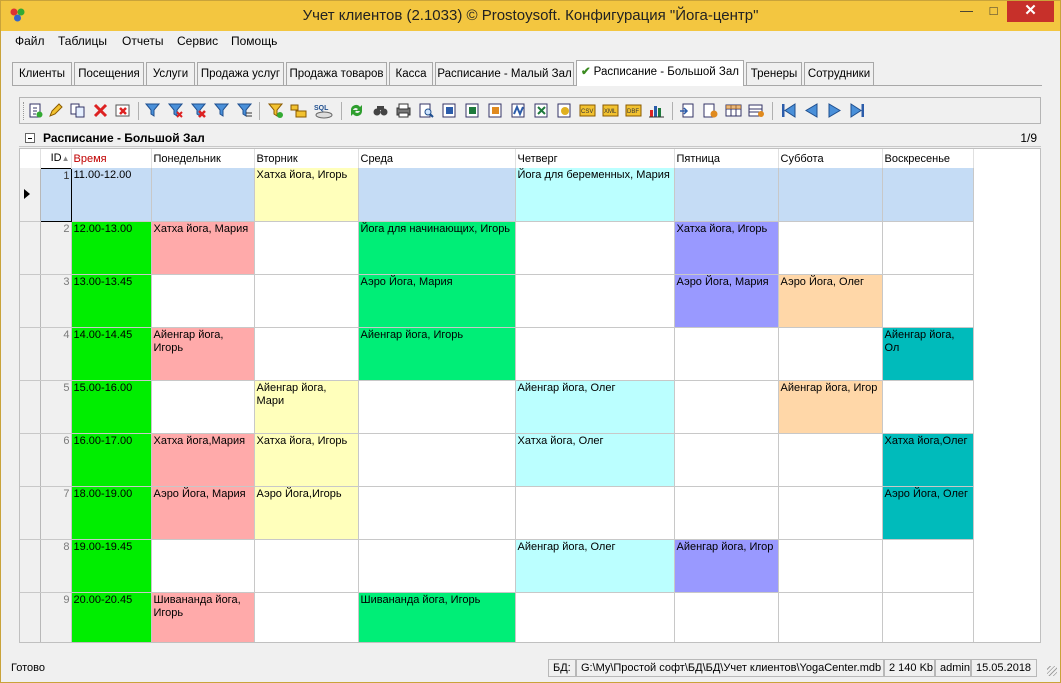 This screenshot has width=1061, height=683. I want to click on cell-wed: Айенгар йога, Игорь, so click(437, 354).